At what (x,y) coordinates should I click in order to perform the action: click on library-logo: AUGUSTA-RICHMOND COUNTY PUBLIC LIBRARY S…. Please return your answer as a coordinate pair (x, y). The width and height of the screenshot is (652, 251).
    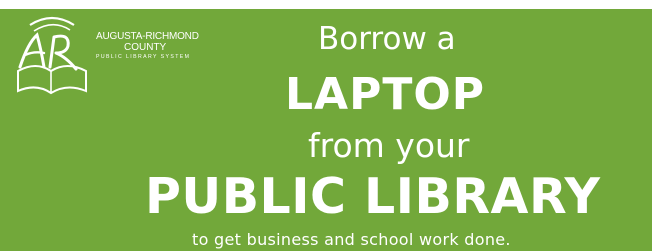
    Looking at the image, I should click on (125, 55).